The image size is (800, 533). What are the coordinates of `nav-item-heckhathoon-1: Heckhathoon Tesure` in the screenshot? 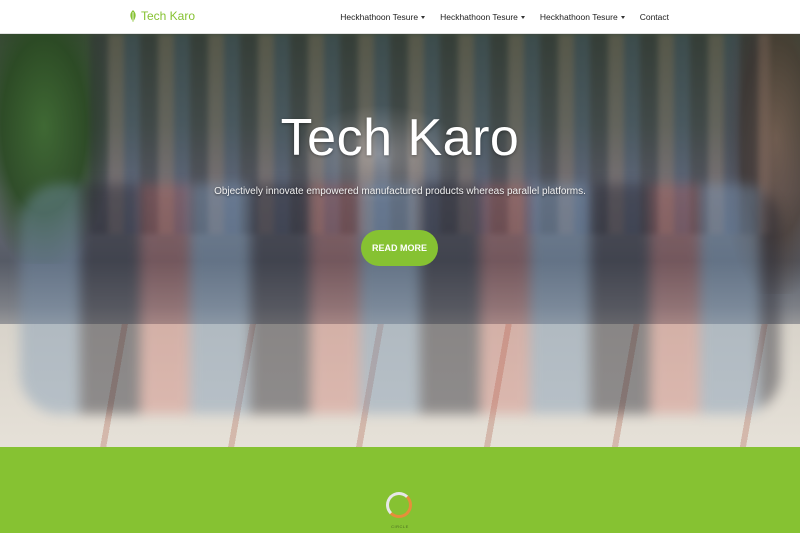 It's located at (383, 17).